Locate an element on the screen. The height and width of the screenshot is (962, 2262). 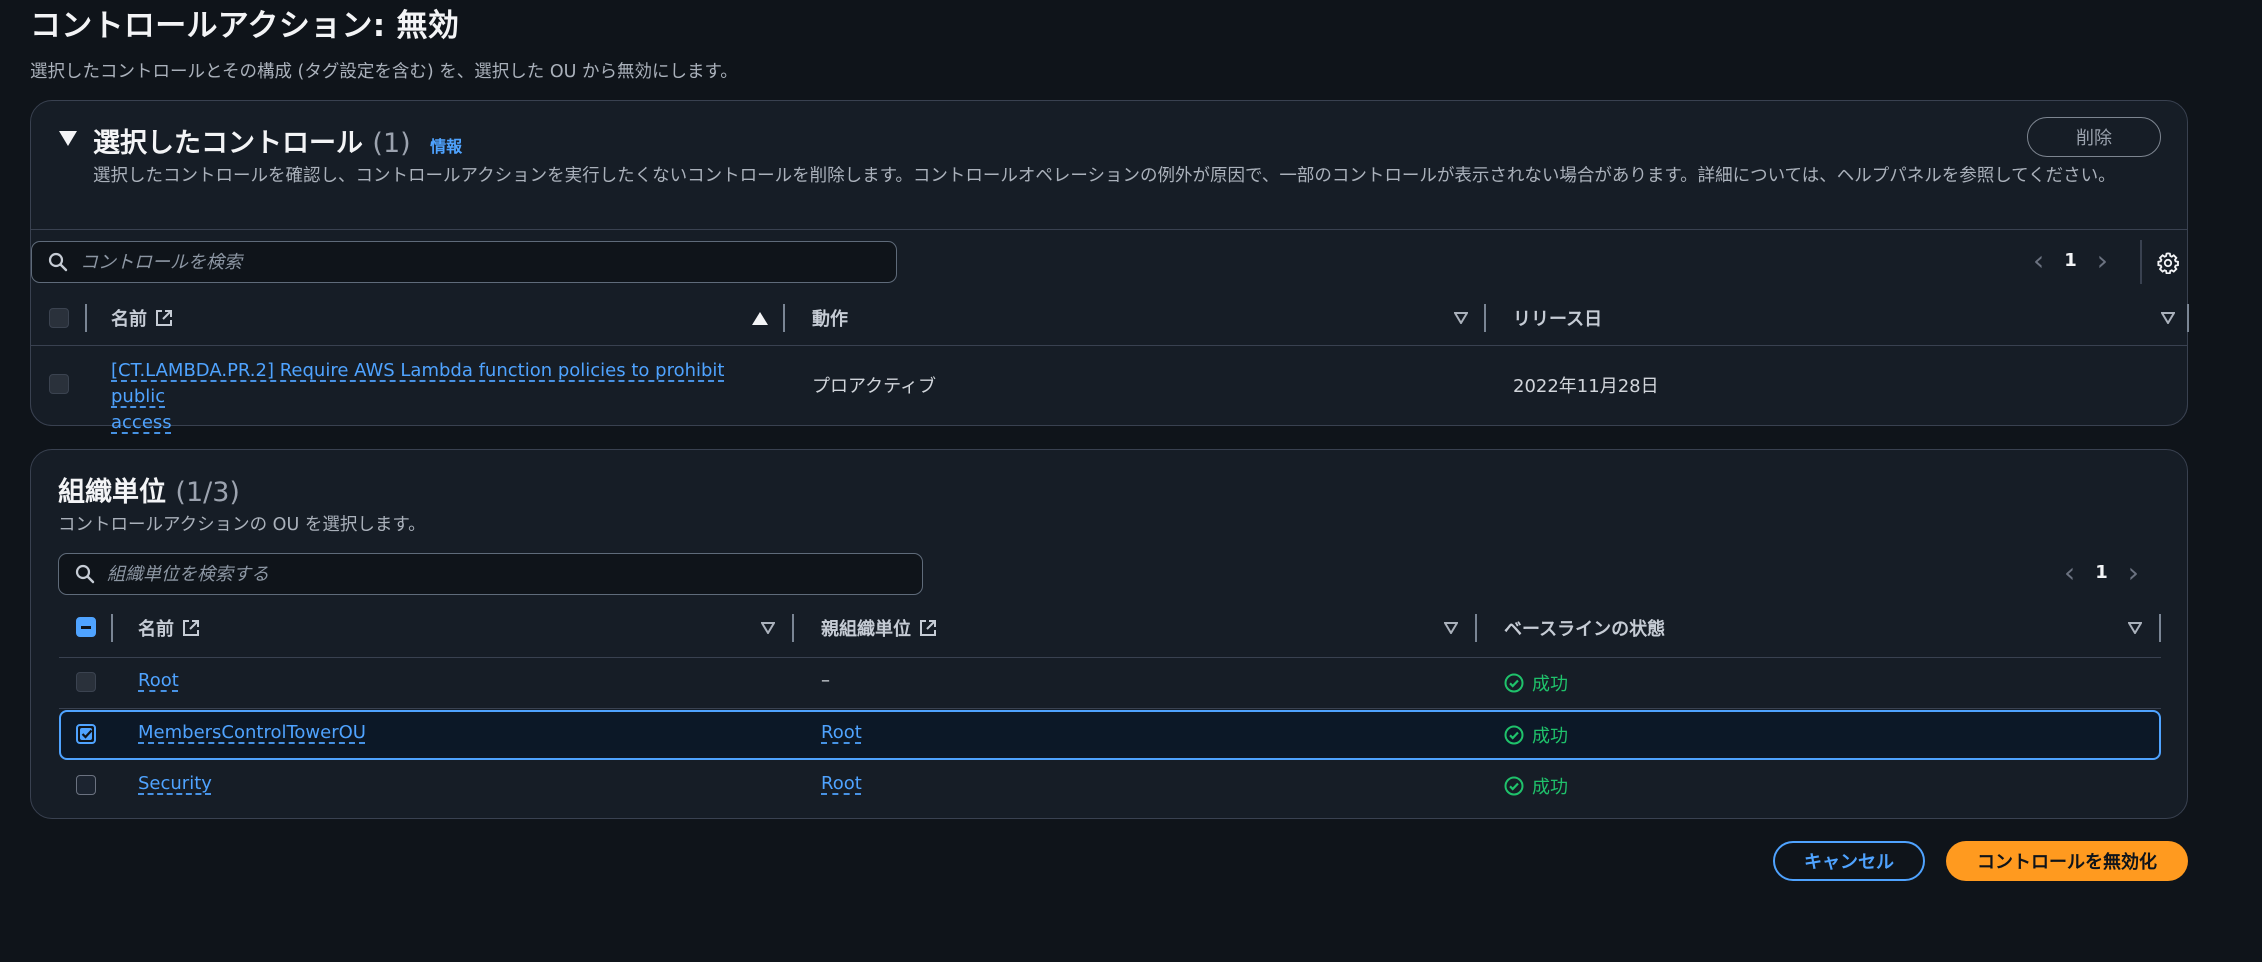
page-title: コントロールアクション: 無効 is located at coordinates (245, 26).